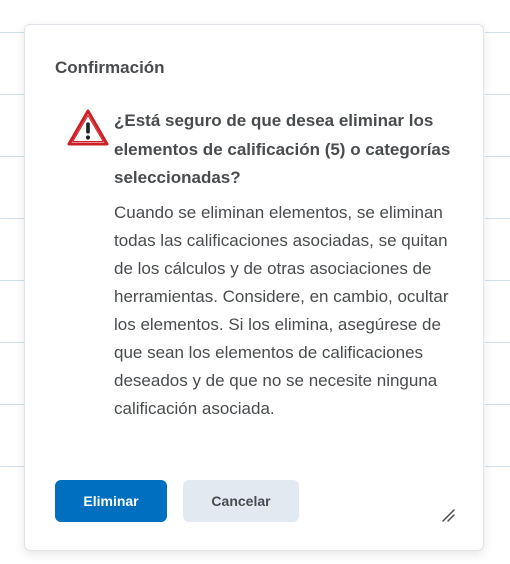 This screenshot has height=564, width=510. What do you see at coordinates (448, 515) in the screenshot?
I see `resize-handle-icon` at bounding box center [448, 515].